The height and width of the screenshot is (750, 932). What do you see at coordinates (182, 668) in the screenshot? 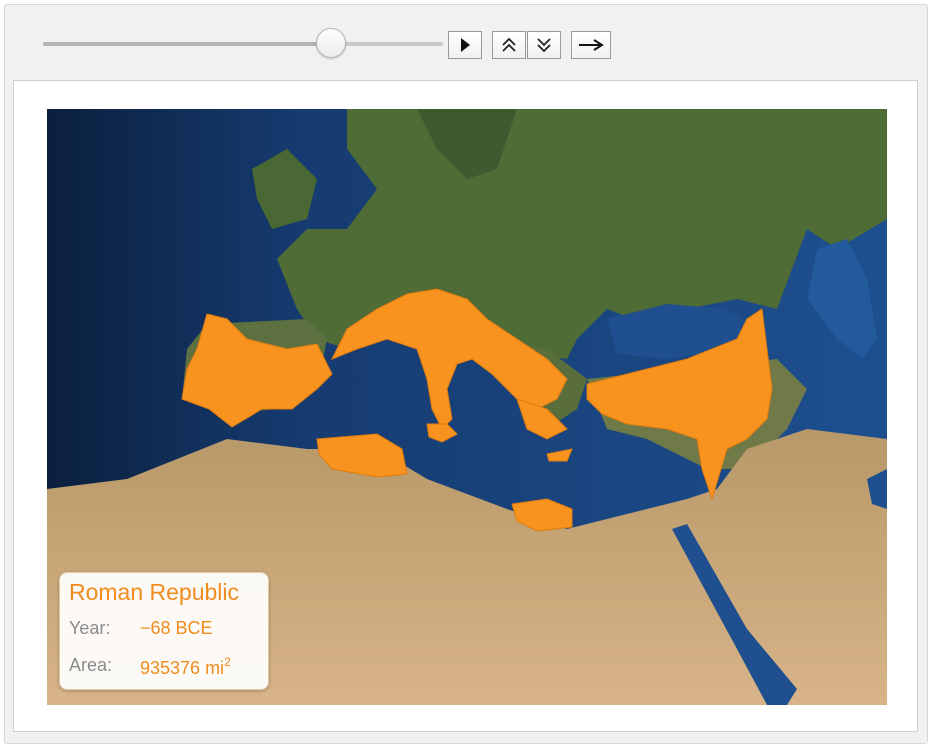
I see `area-number: 935376 mi` at bounding box center [182, 668].